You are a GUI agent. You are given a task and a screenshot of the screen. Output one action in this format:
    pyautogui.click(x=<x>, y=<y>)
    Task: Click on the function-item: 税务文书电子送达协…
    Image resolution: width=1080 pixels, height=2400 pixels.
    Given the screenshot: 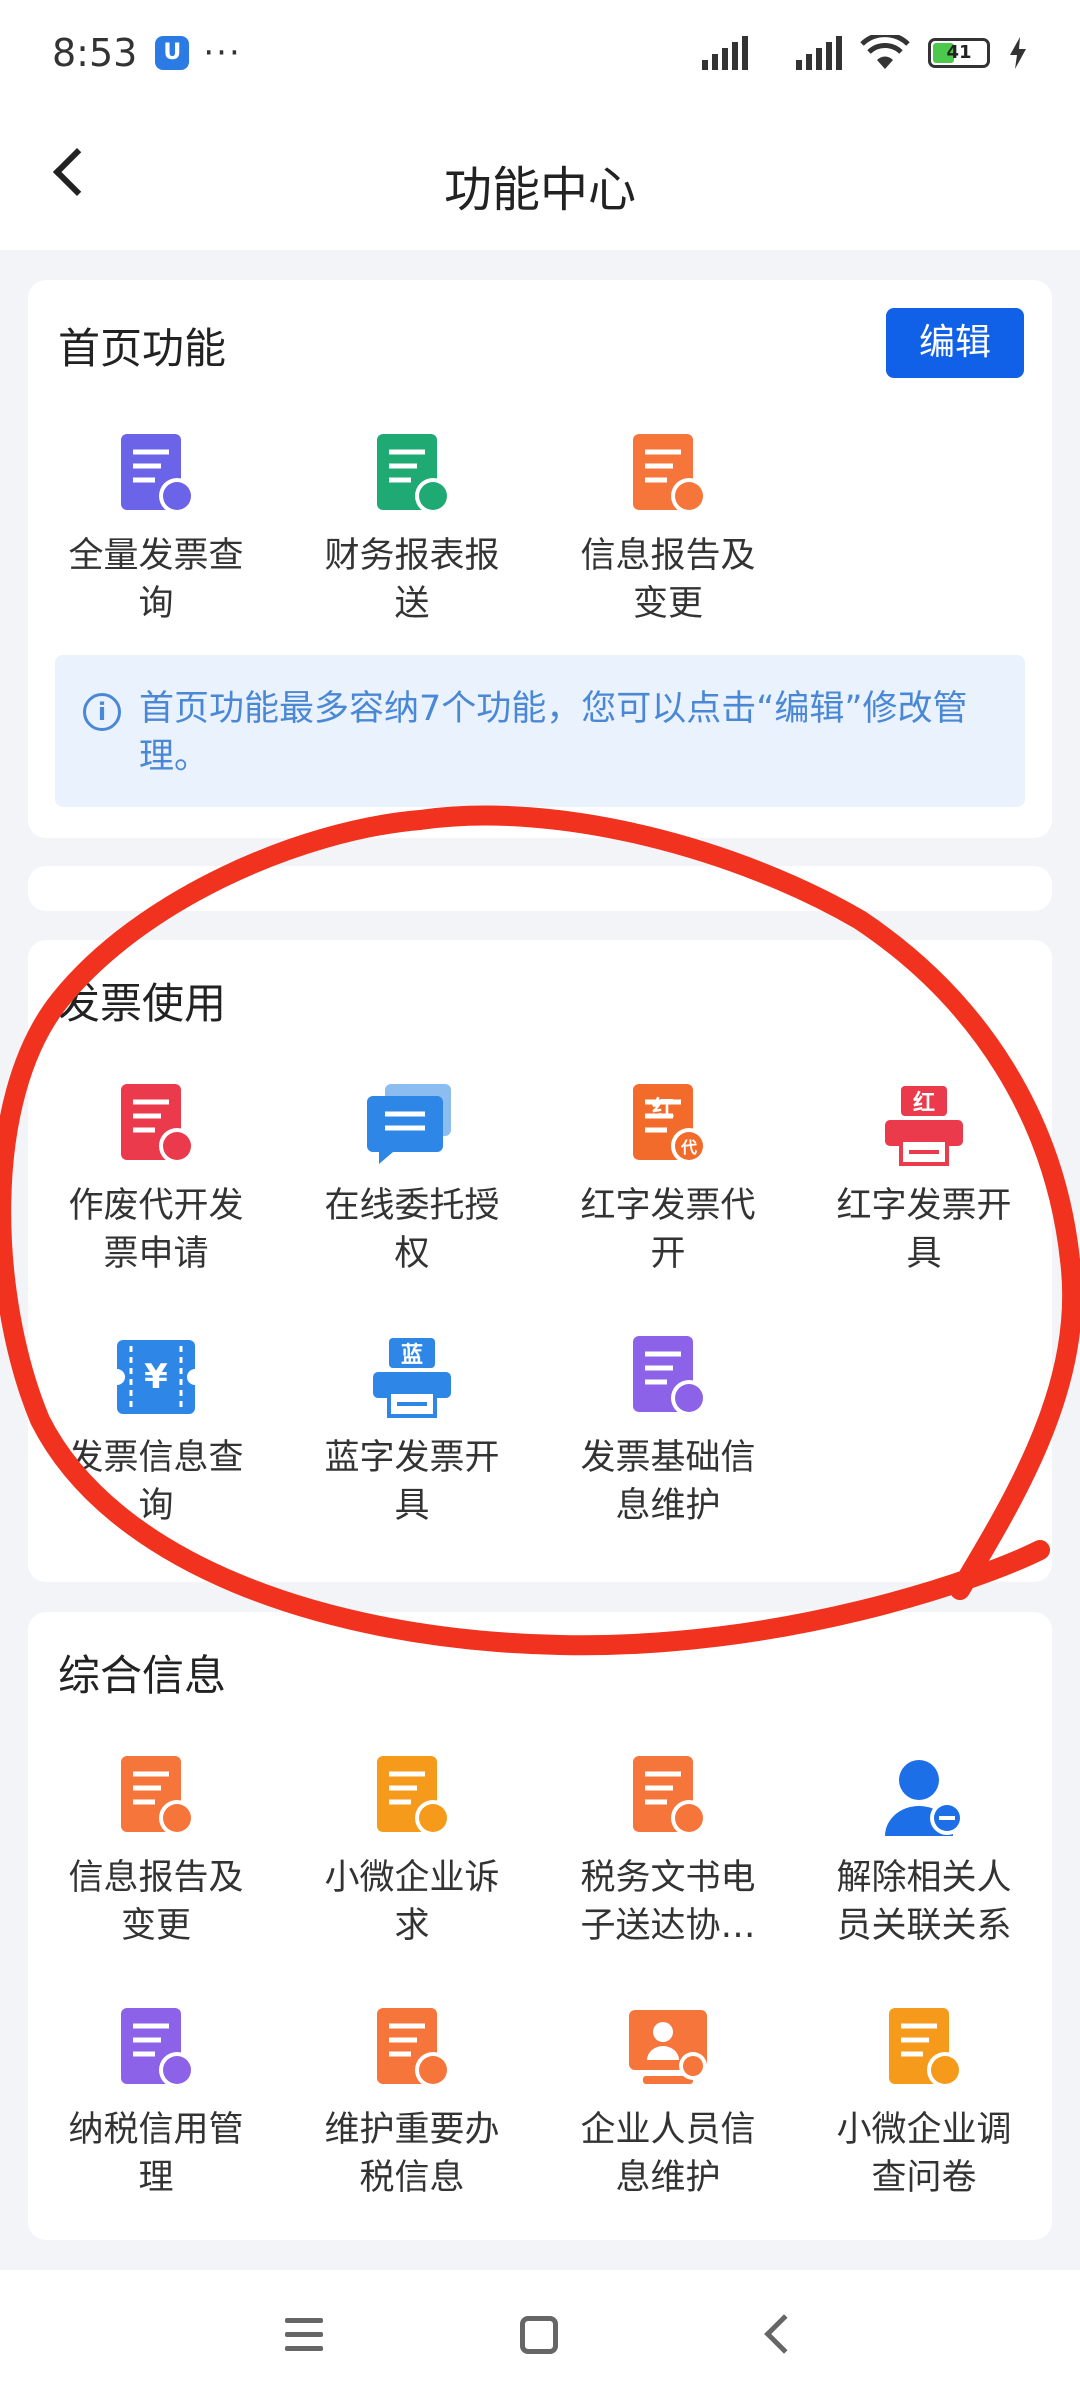 What is the action you would take?
    pyautogui.click(x=668, y=1851)
    